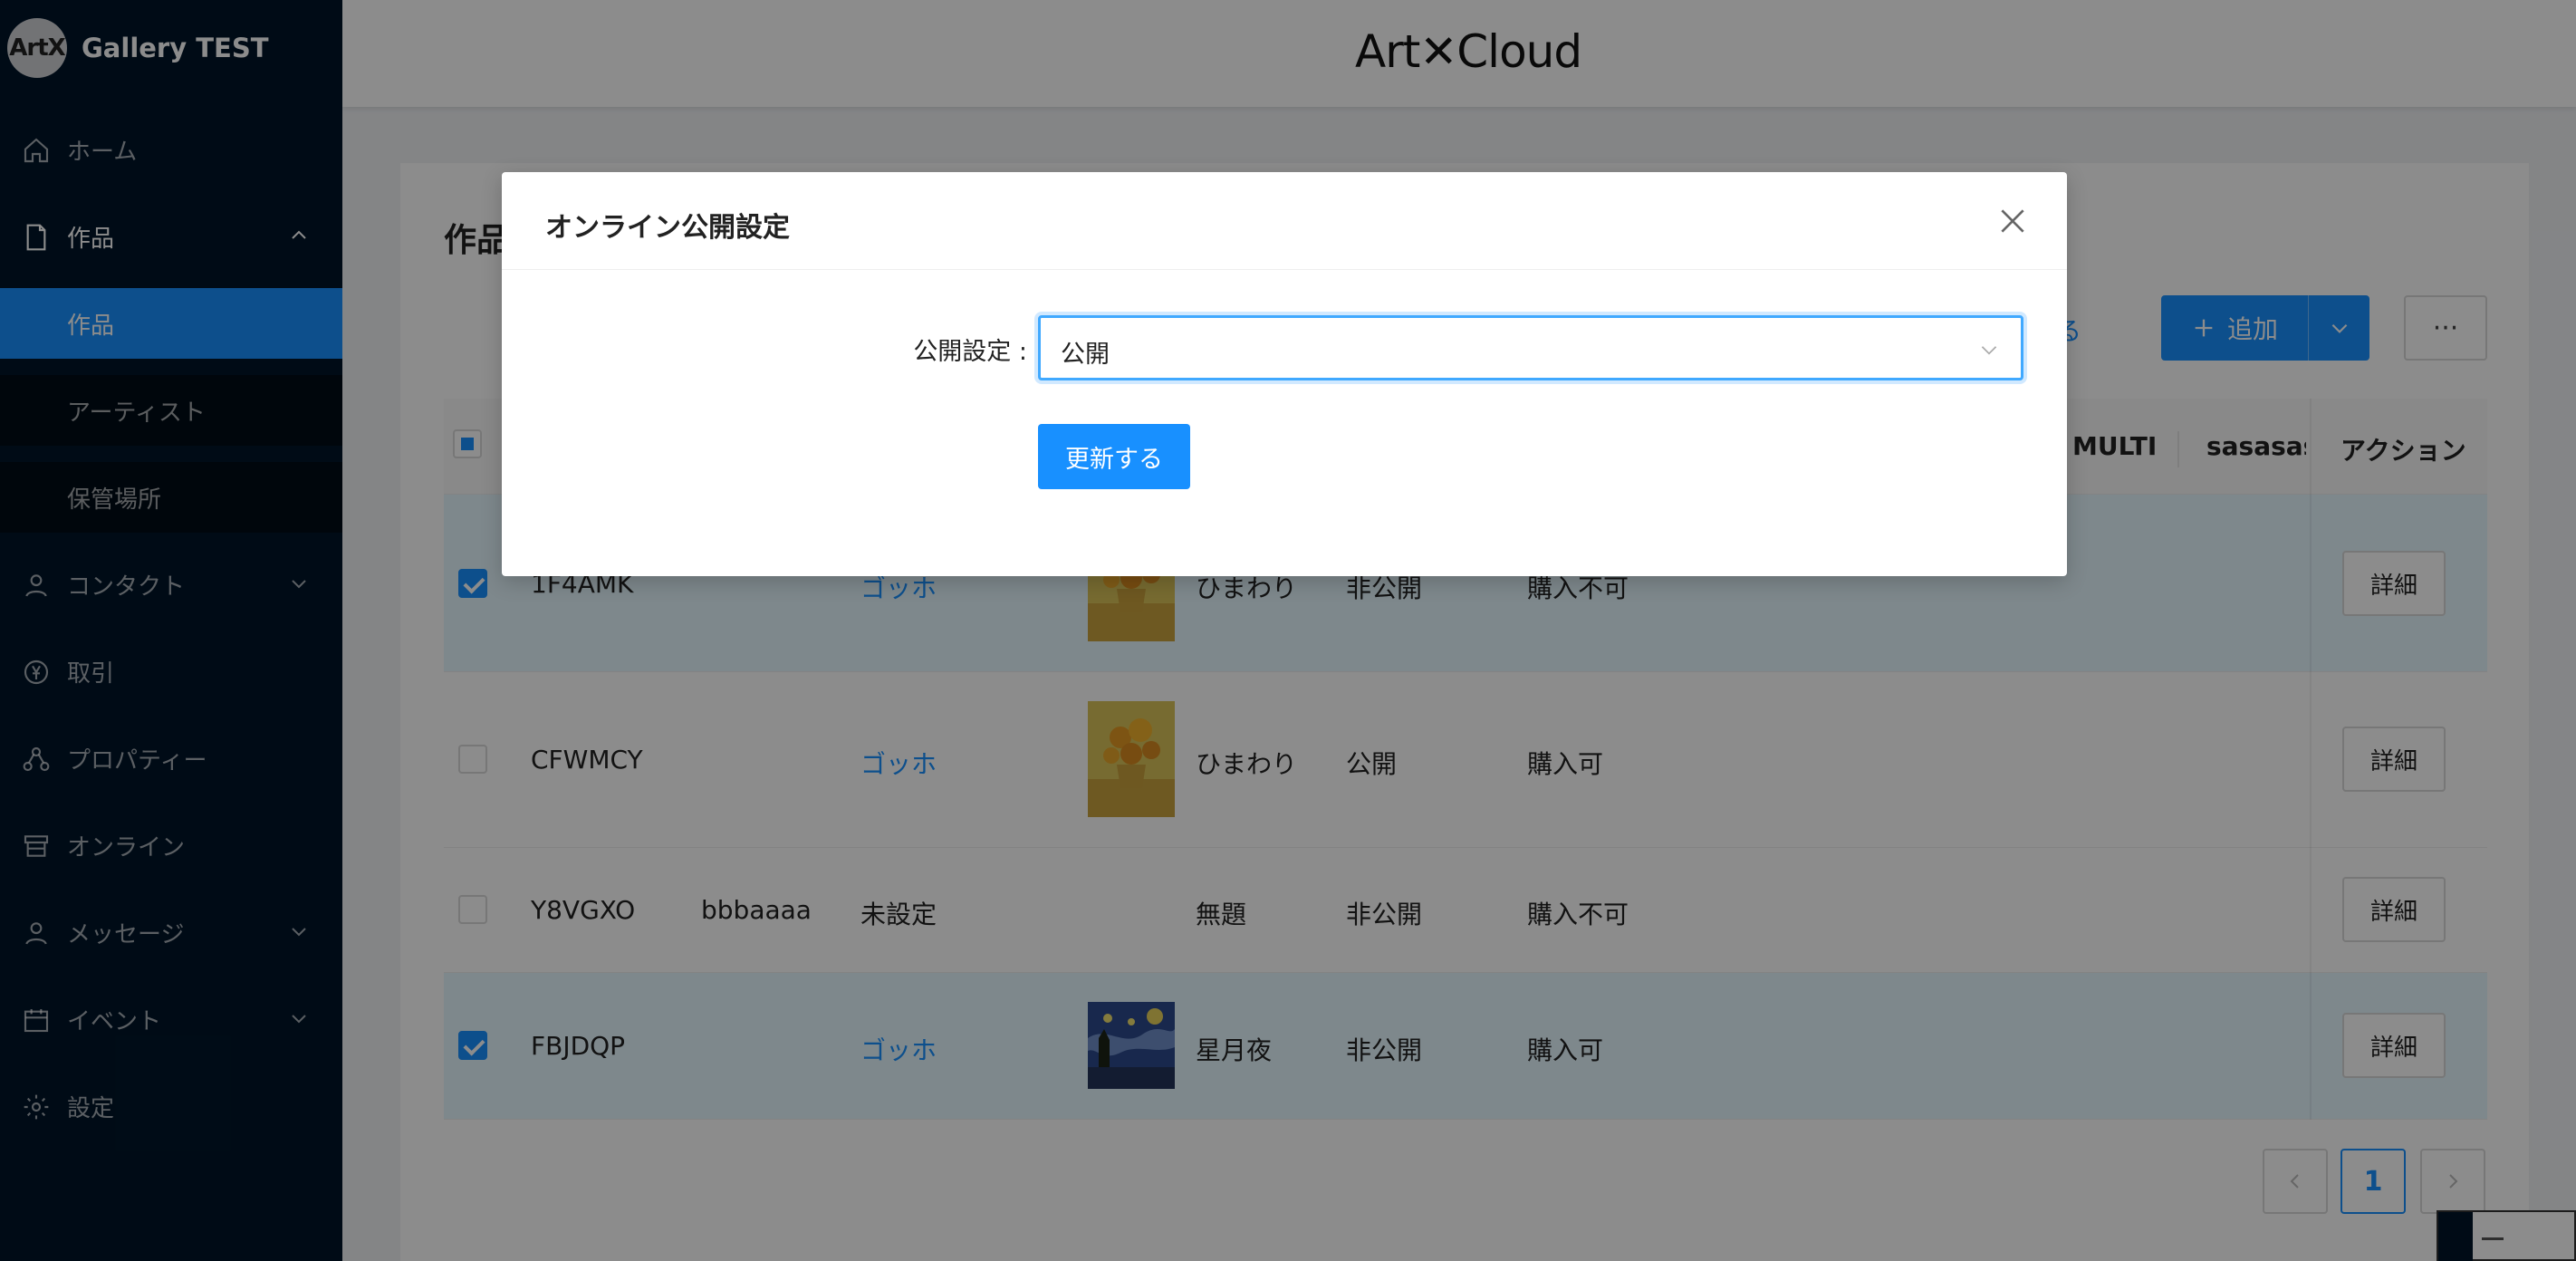  Describe the element at coordinates (970, 352) in the screenshot. I see `publish-setting-label: 公開設定 :` at that location.